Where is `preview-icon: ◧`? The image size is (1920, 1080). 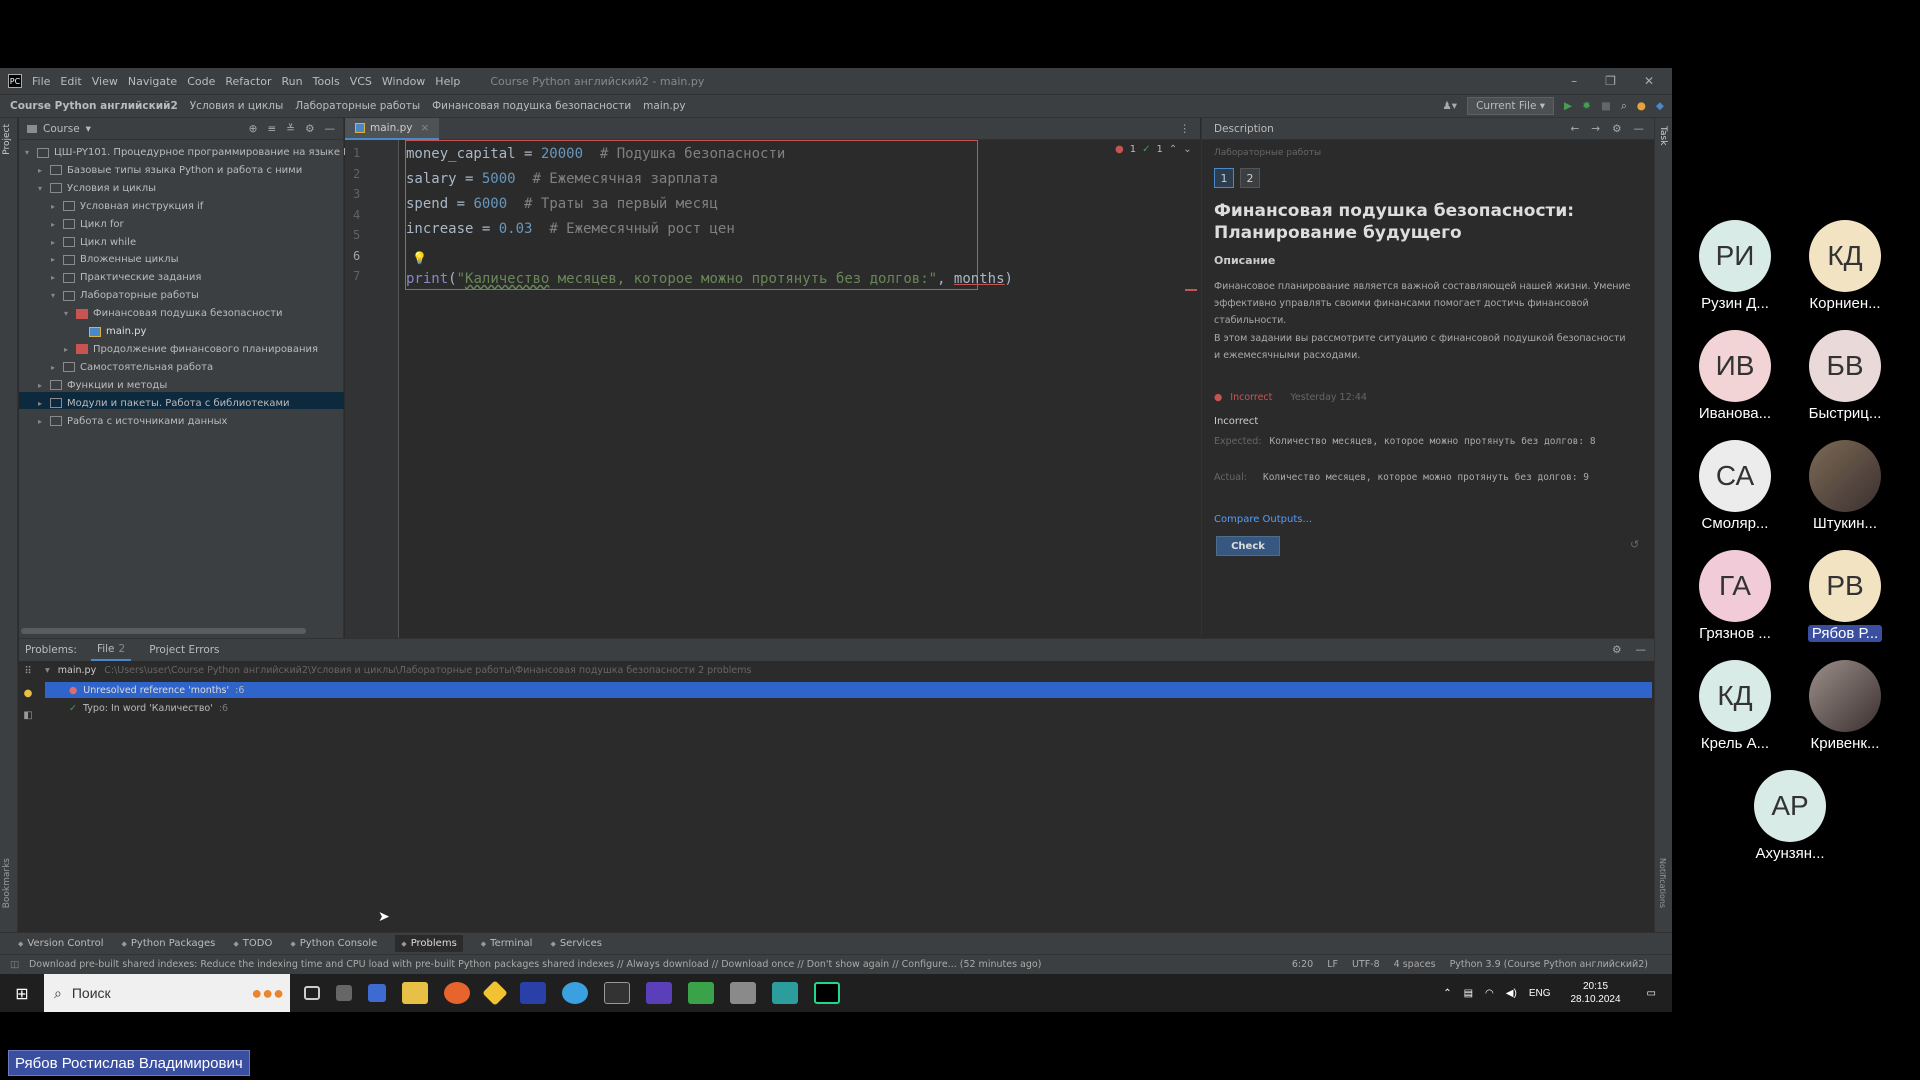
preview-icon: ◧ is located at coordinates (28, 716).